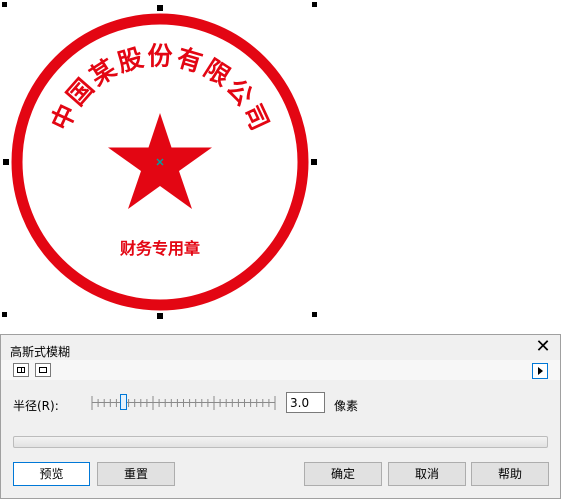 The height and width of the screenshot is (501, 563). Describe the element at coordinates (21, 370) in the screenshot. I see `split-preview-icon` at that location.